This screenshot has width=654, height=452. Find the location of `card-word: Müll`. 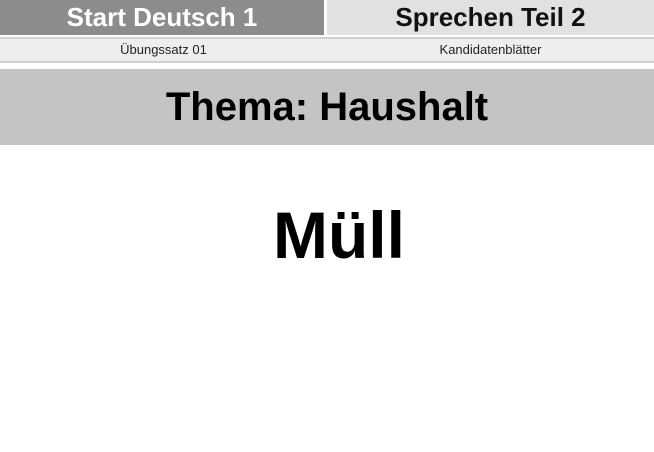

card-word: Müll is located at coordinates (339, 235).